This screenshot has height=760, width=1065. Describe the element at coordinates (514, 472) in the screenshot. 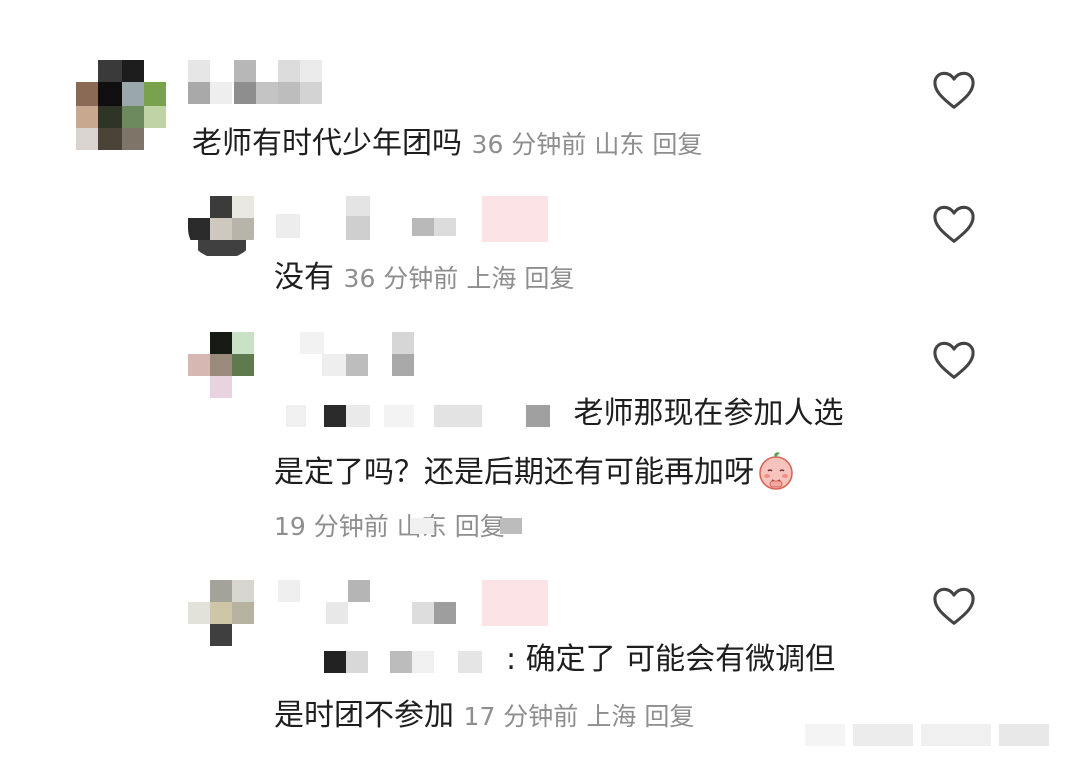

I see `comment-text: 是定了吗？还是后期还有可能再加呀` at that location.